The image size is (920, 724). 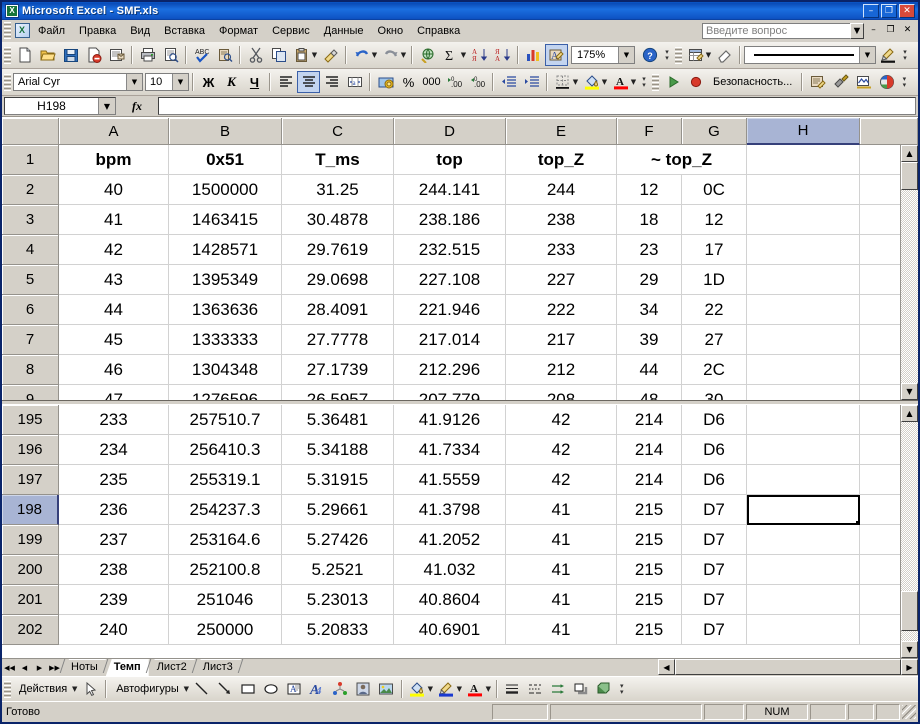 I want to click on cell-d6: 221.946, so click(x=450, y=310).